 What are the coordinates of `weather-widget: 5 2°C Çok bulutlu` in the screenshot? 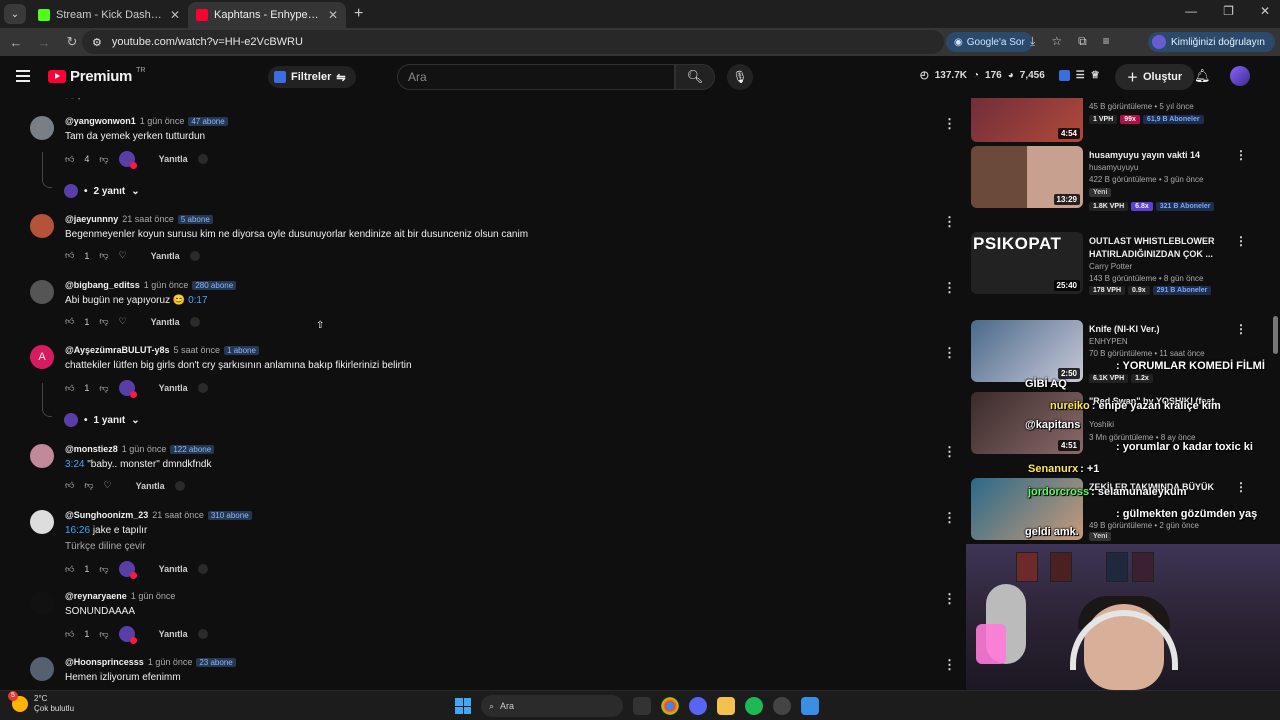 It's located at (41, 702).